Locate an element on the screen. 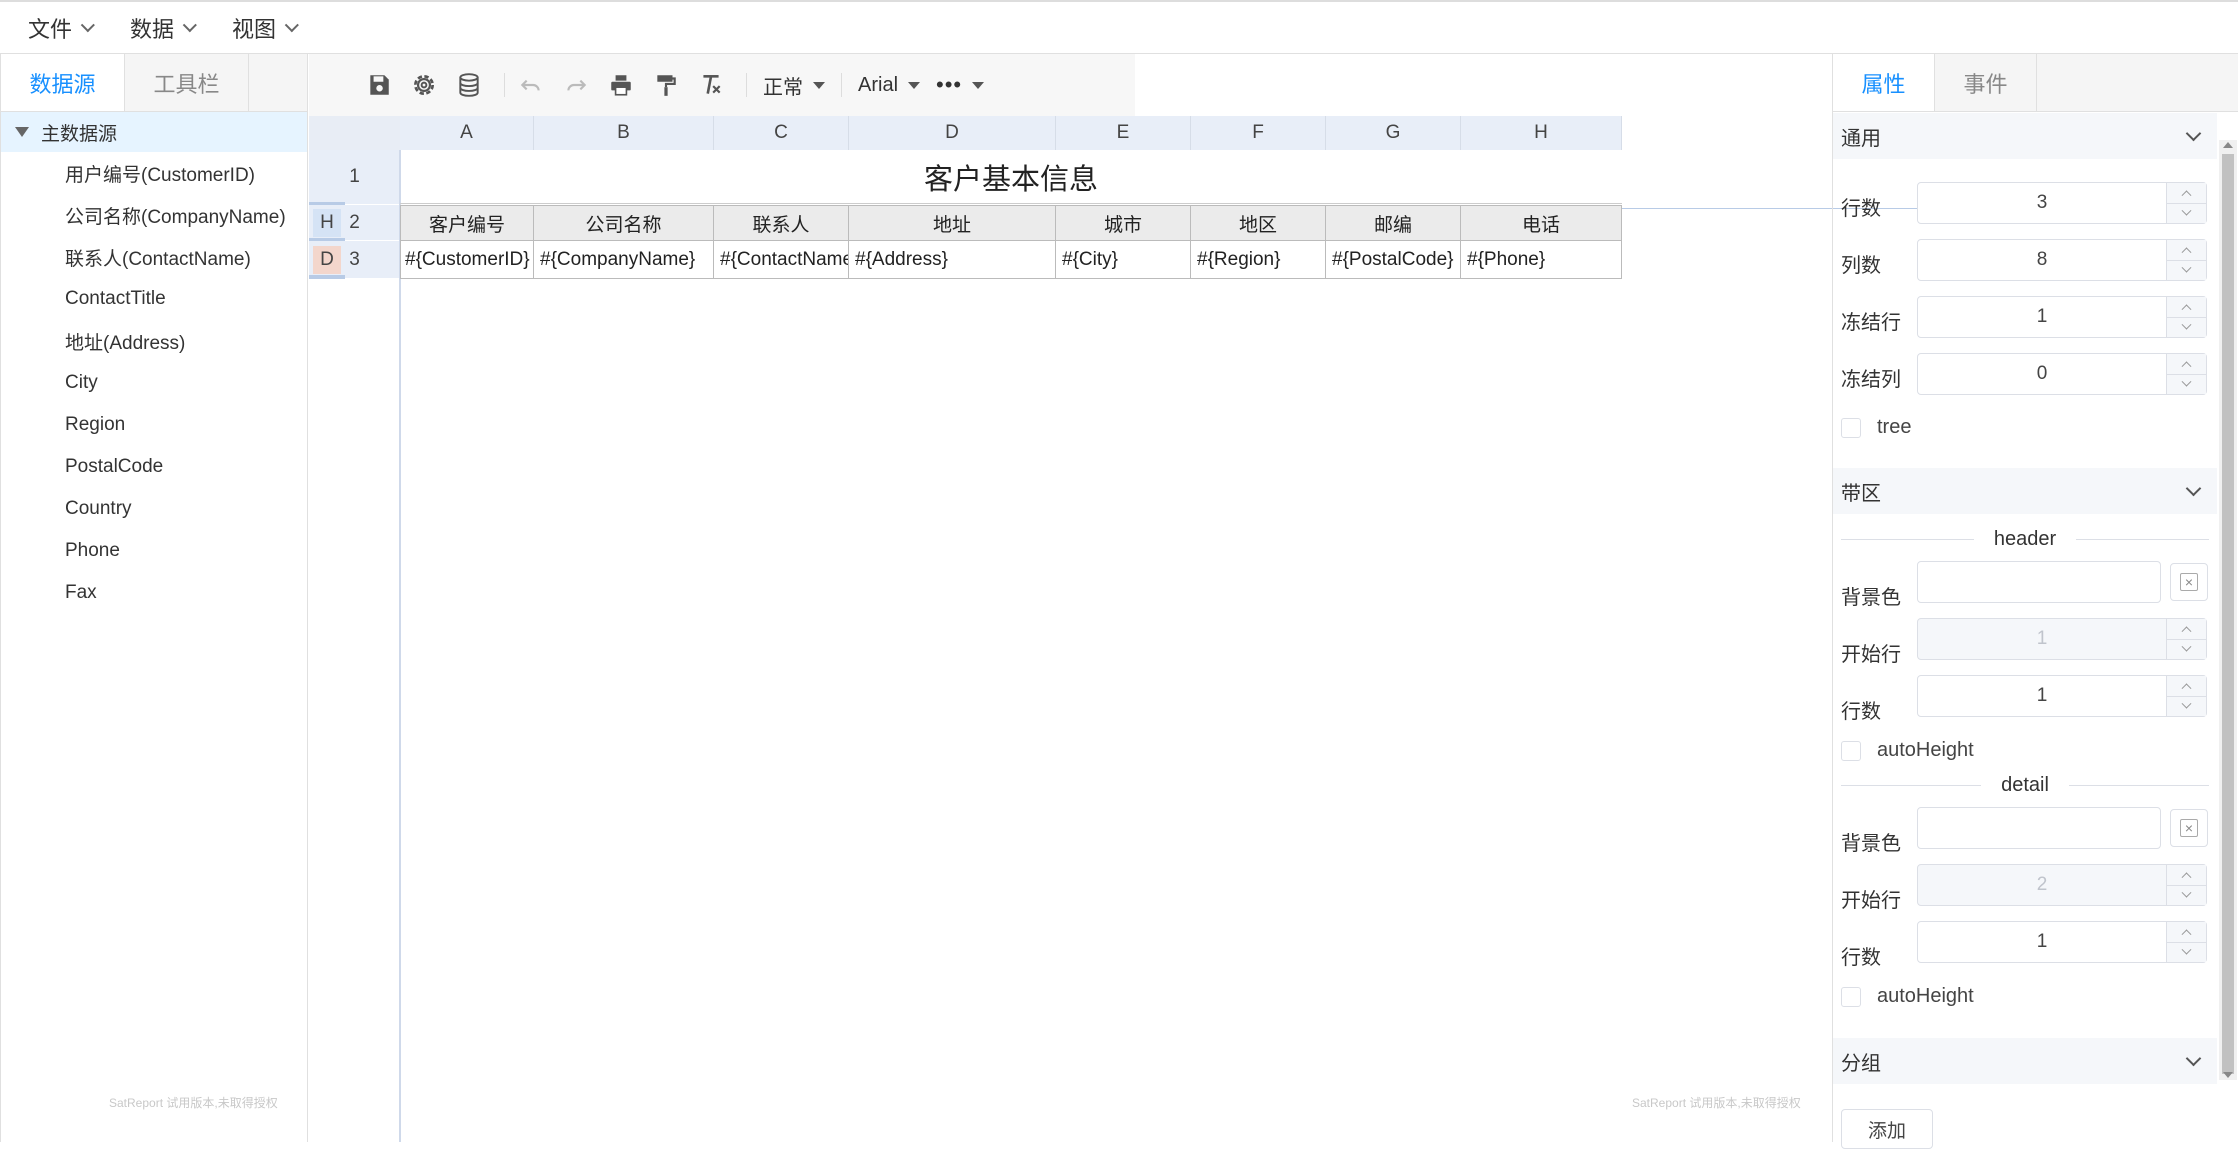  grid-corner is located at coordinates (354, 133).